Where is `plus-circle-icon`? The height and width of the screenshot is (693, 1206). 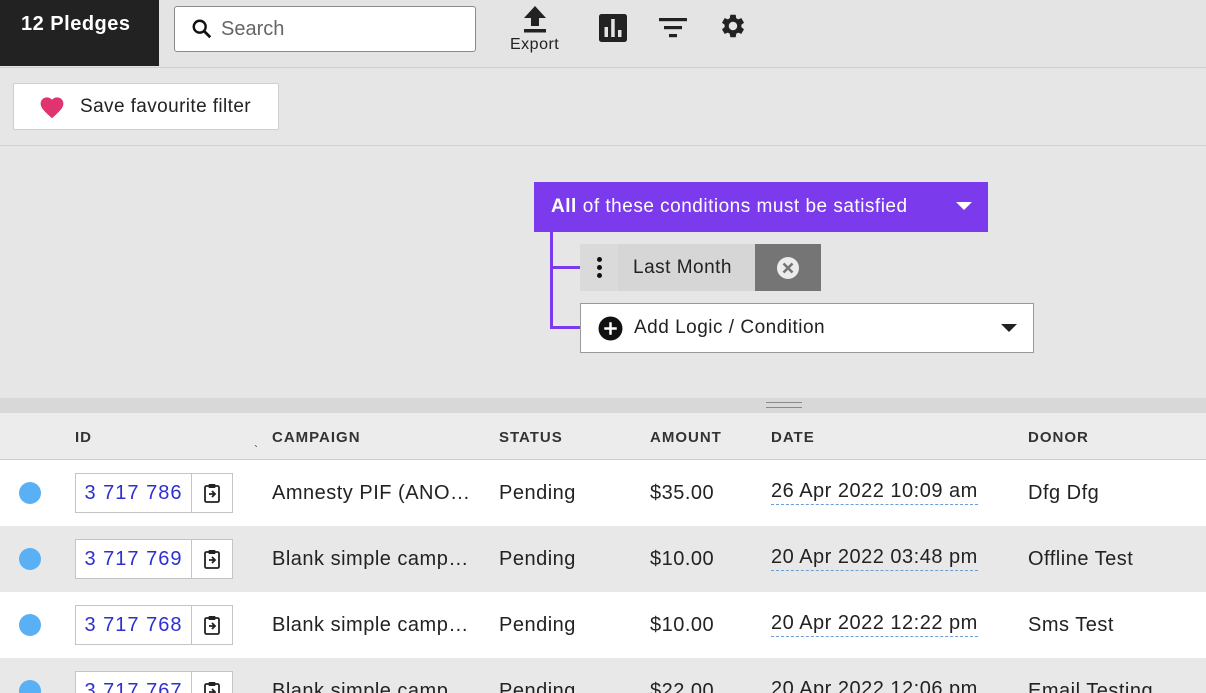 plus-circle-icon is located at coordinates (610, 328).